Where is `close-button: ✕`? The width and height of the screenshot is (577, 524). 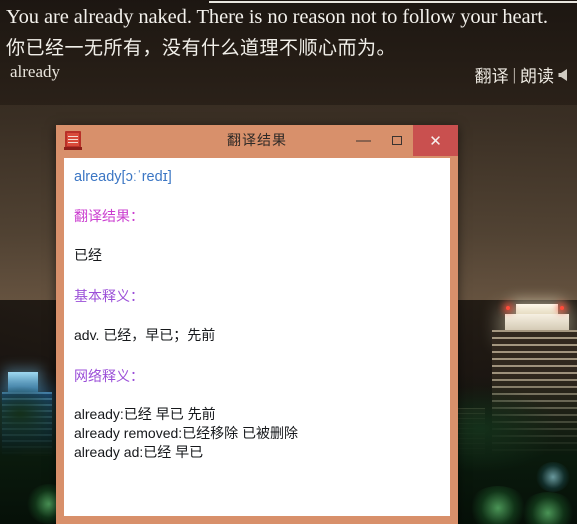 close-button: ✕ is located at coordinates (435, 140).